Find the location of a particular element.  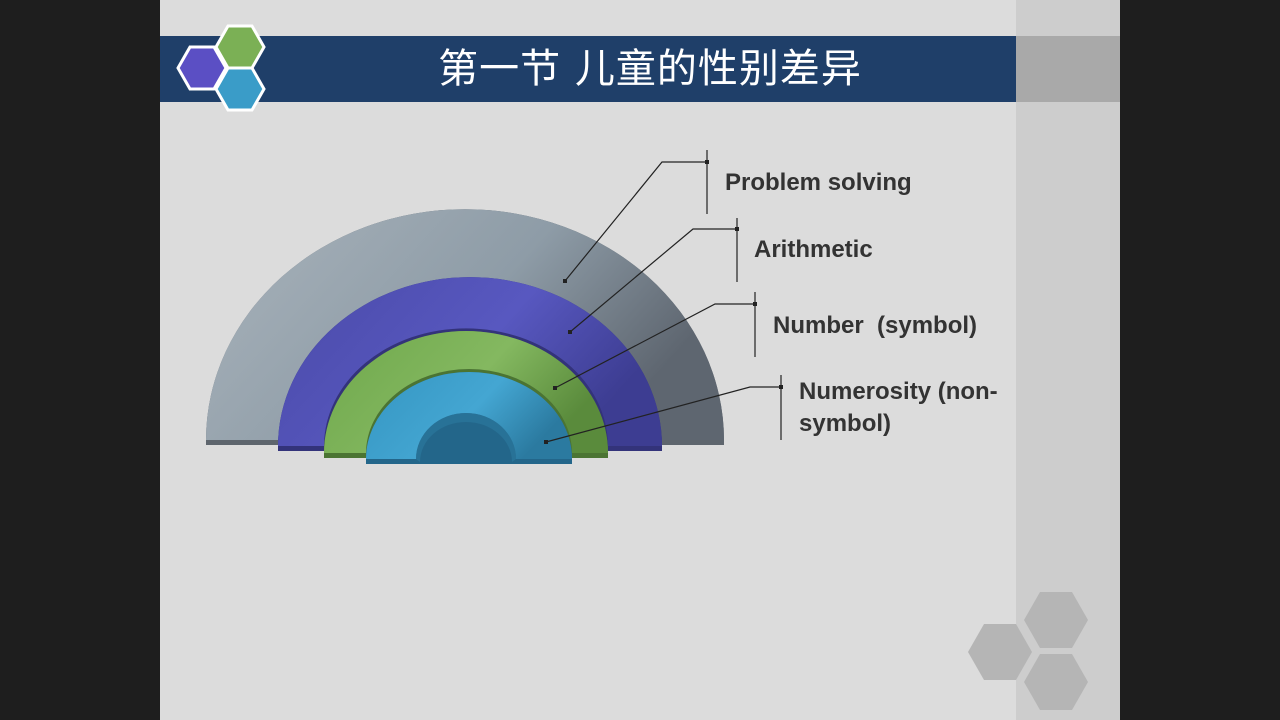

corner-hexagons is located at coordinates (1028, 651).